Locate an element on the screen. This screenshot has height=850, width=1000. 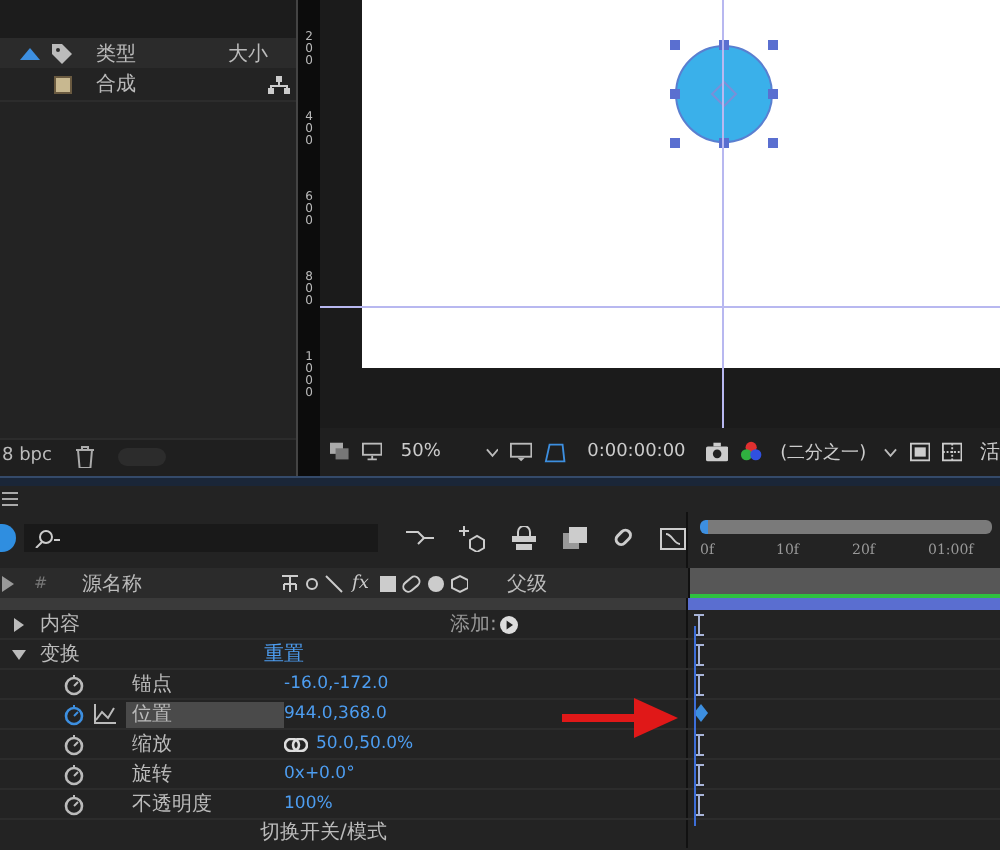
graph-icon is located at coordinates (105, 714).